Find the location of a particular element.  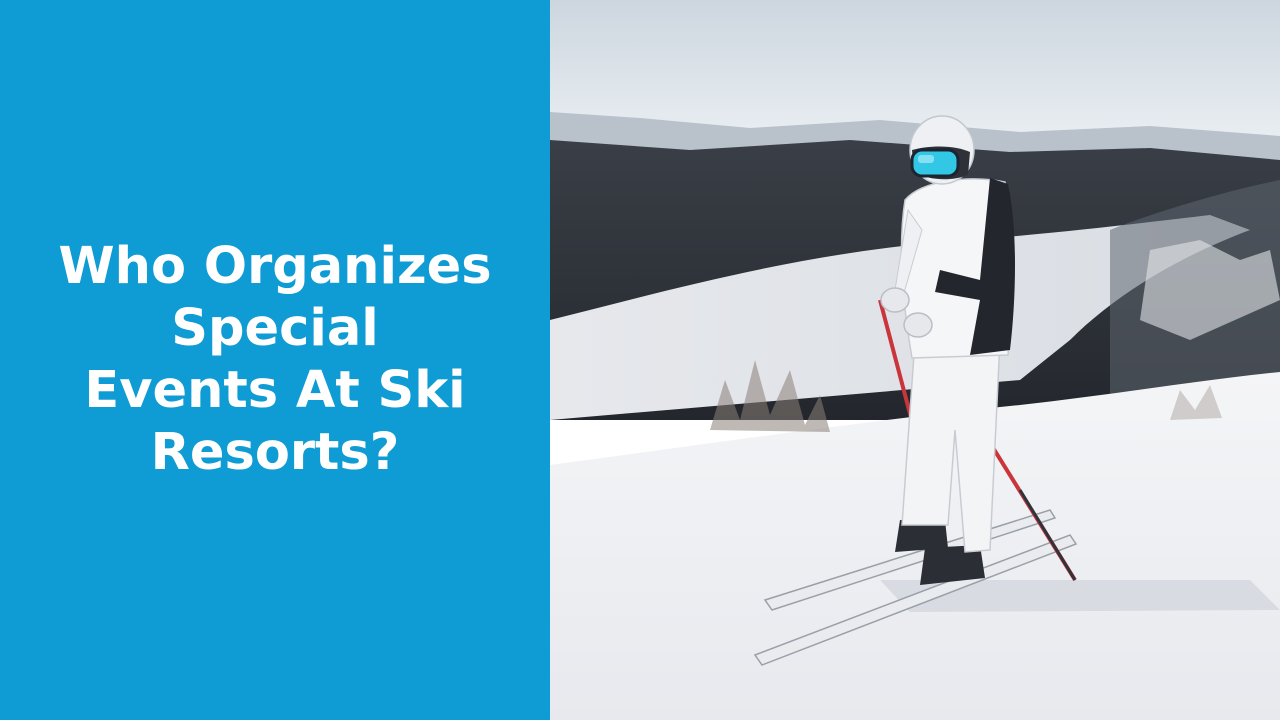

left-glove is located at coordinates (895, 300).